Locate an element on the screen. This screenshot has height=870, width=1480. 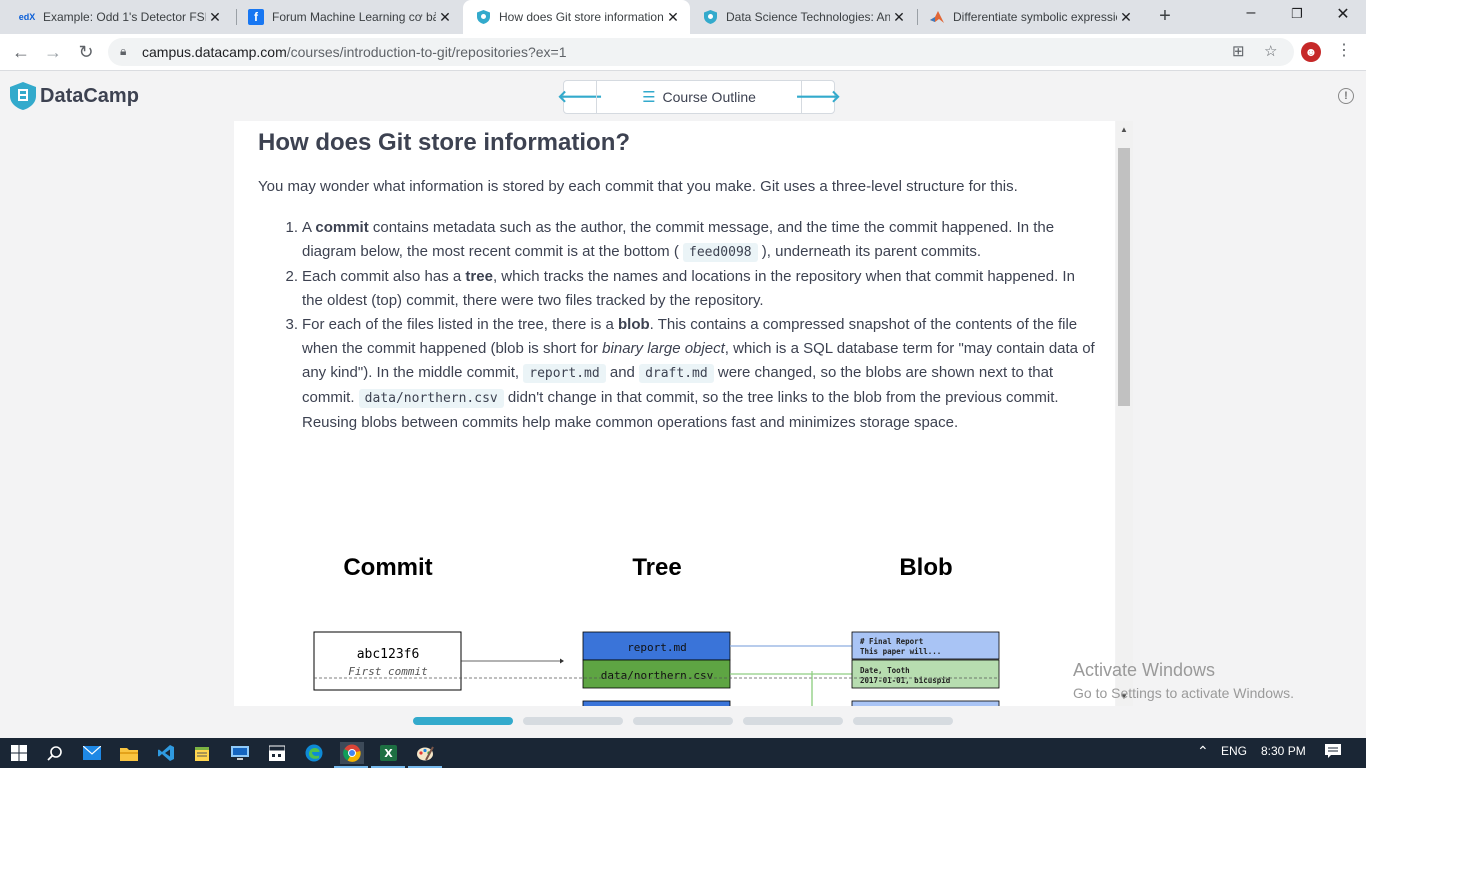
list-number: 2. is located at coordinates (291, 276).